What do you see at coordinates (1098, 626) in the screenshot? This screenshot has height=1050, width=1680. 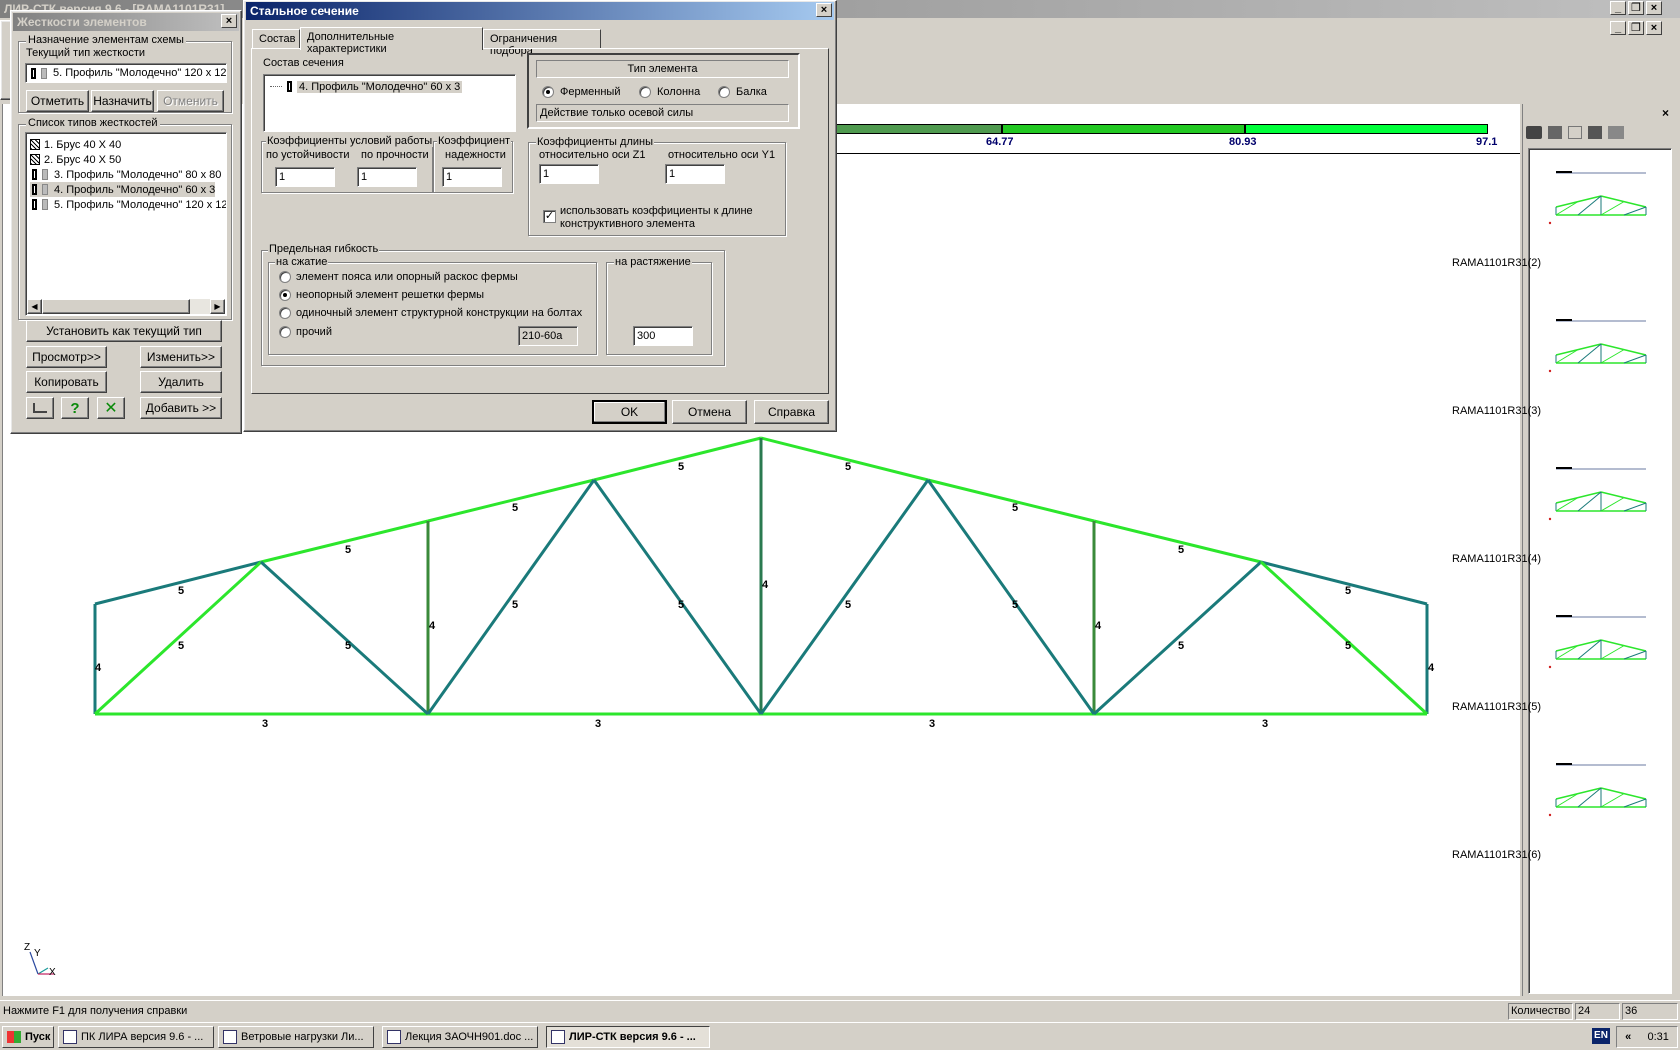 I see `vert-label-4: 4` at bounding box center [1098, 626].